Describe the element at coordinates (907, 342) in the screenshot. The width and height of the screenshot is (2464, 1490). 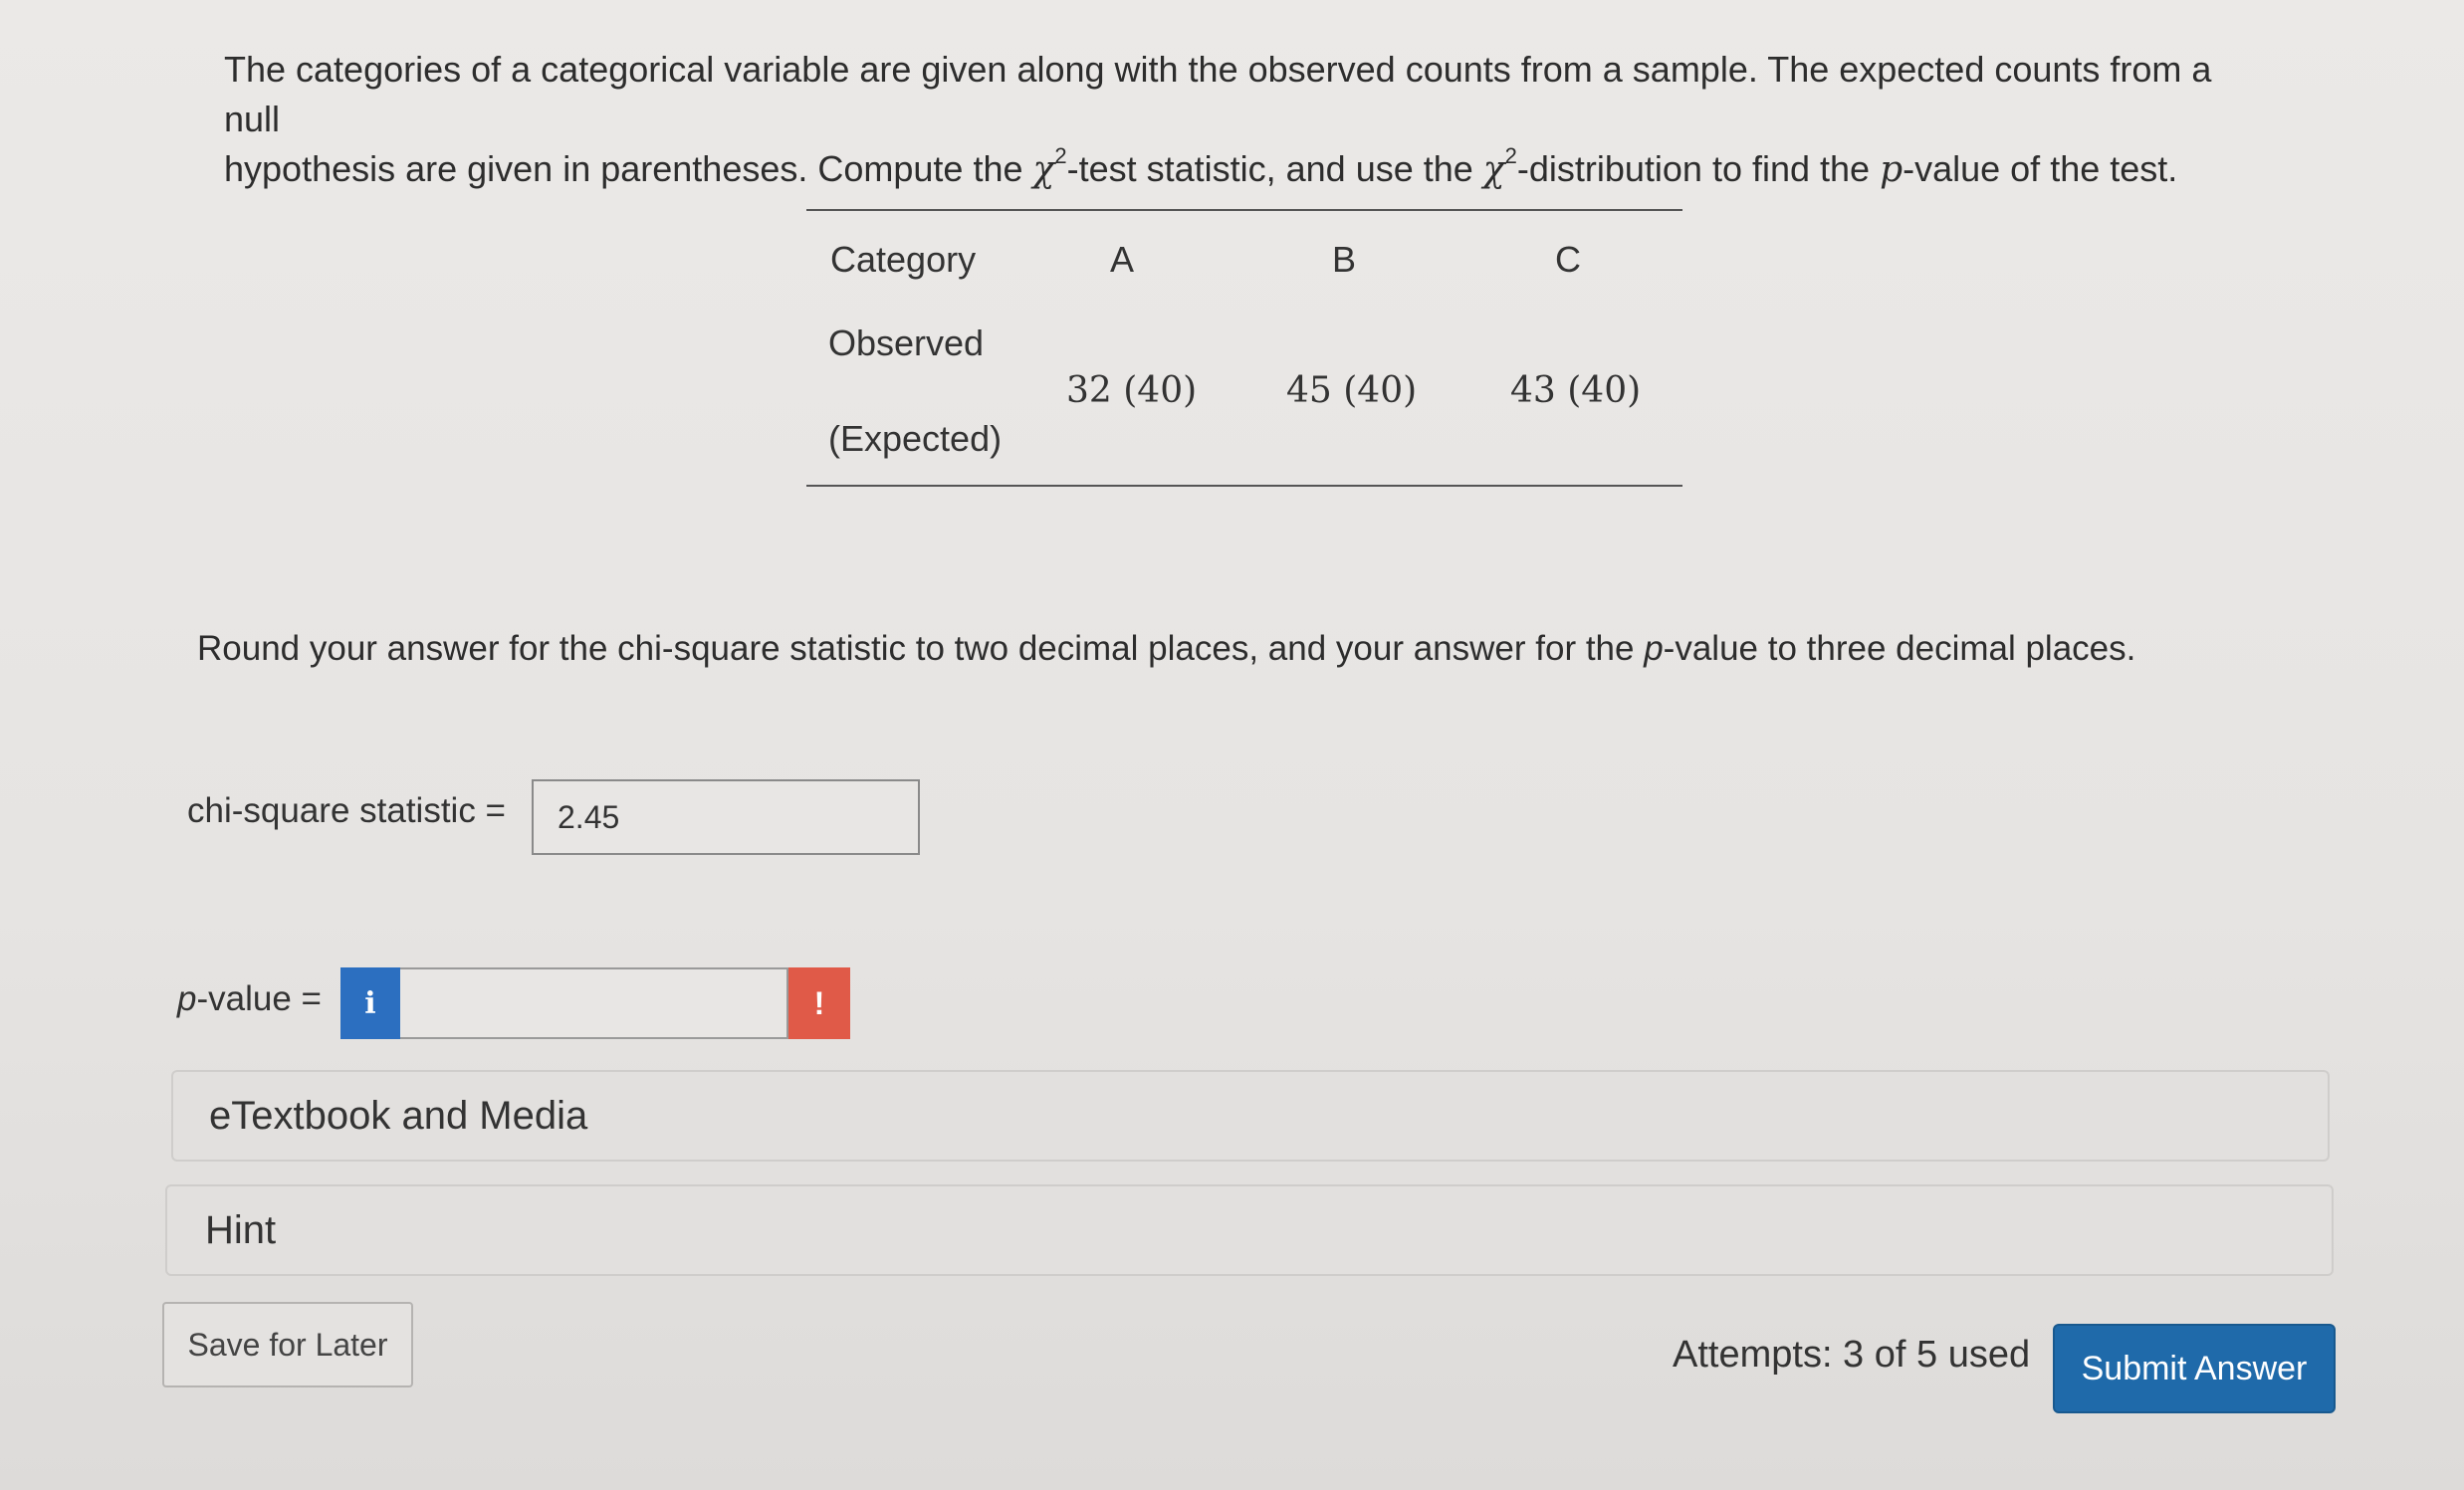
I see `row-label-observed: Observed` at that location.